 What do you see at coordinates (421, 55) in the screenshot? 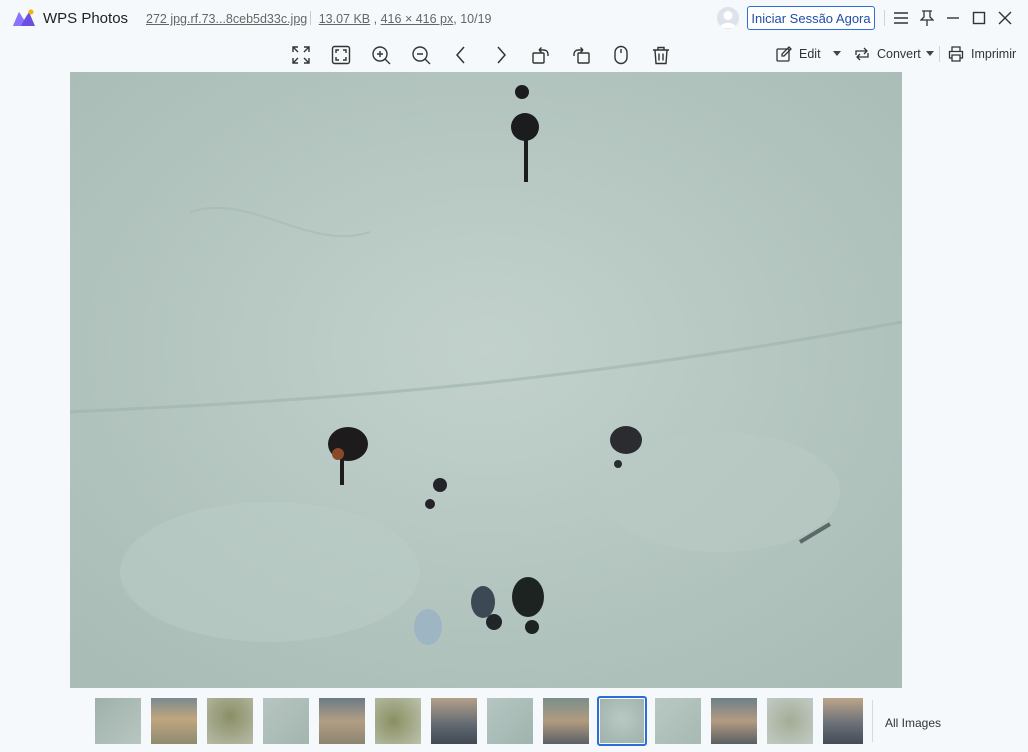
I see `zoom-out-icon` at bounding box center [421, 55].